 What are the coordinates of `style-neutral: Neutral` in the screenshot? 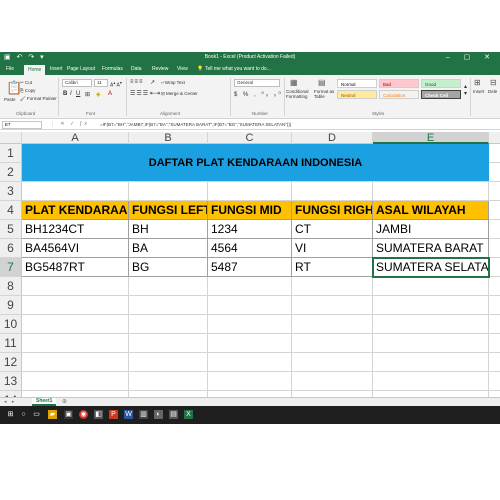 It's located at (357, 94).